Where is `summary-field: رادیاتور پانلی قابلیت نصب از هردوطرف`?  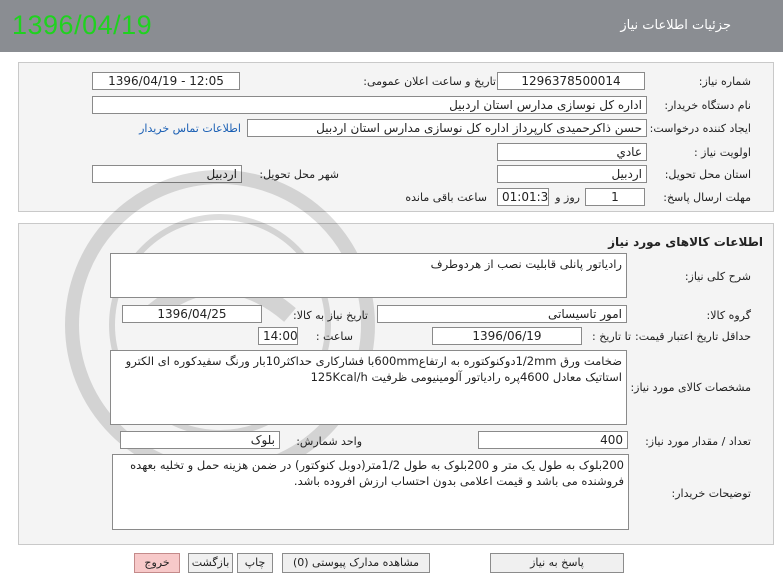
summary-field: رادیاتور پانلی قابلیت نصب از هردوطرف is located at coordinates (368, 275).